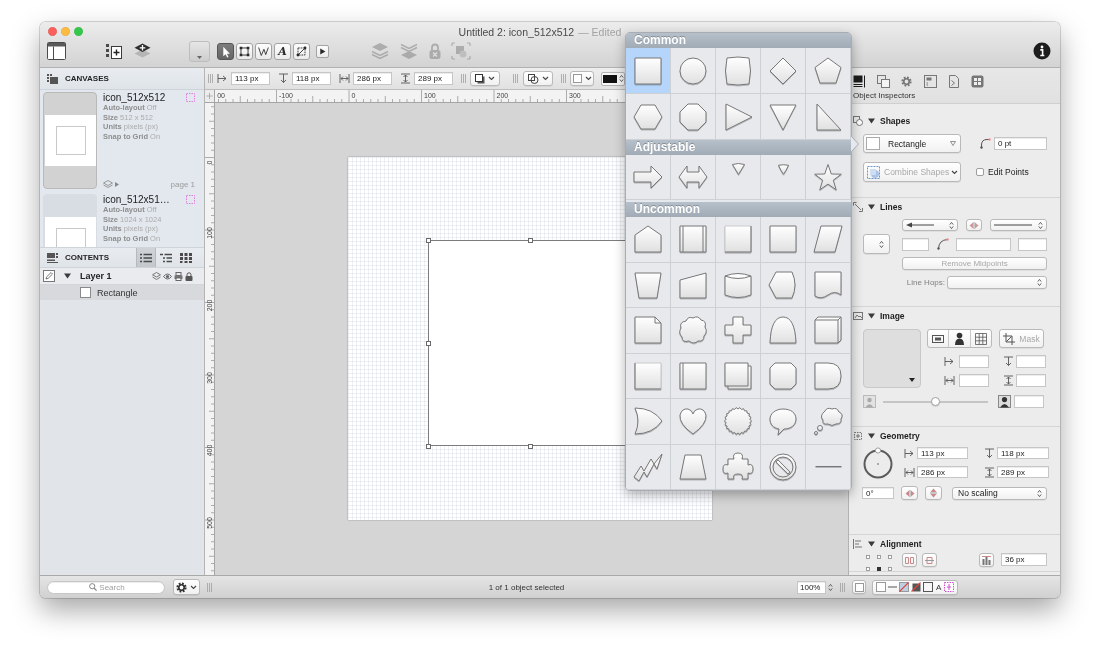 Image resolution: width=1100 pixels, height=655 pixels. What do you see at coordinates (186, 587) in the screenshot?
I see `action-menu-button` at bounding box center [186, 587].